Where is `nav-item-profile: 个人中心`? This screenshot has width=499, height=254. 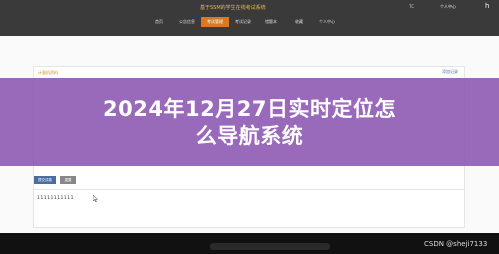 nav-item-profile: 个人中心 is located at coordinates (327, 22).